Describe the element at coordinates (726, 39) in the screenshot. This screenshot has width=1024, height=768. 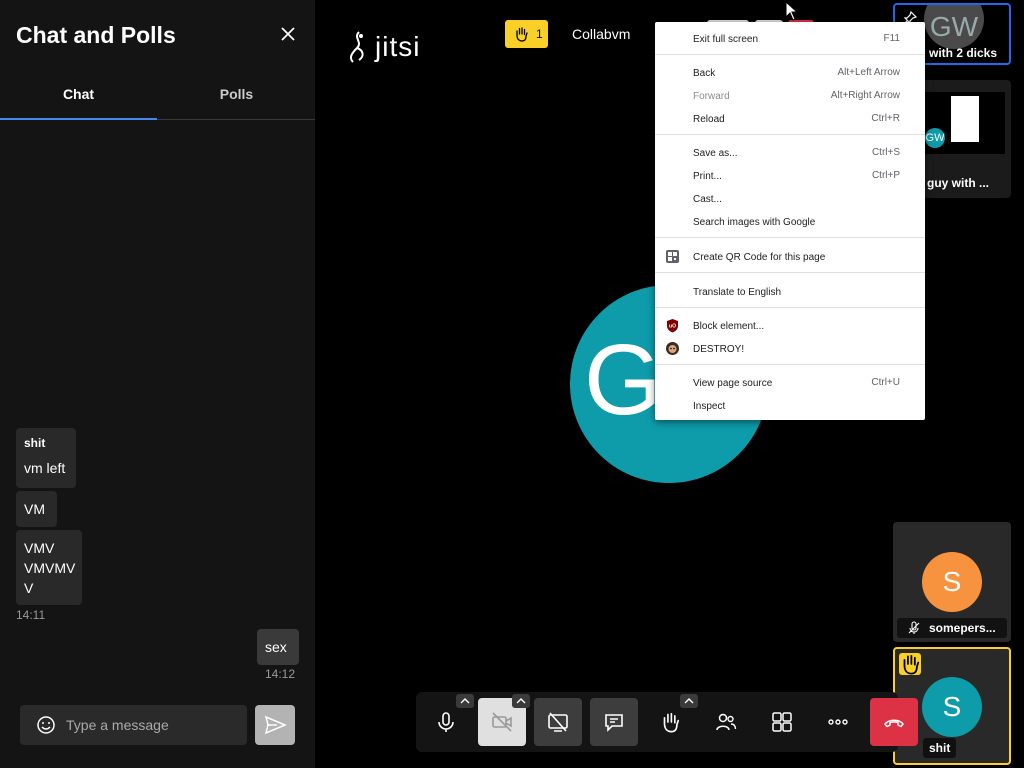
I see `menu-item-label: Exit full screen` at that location.